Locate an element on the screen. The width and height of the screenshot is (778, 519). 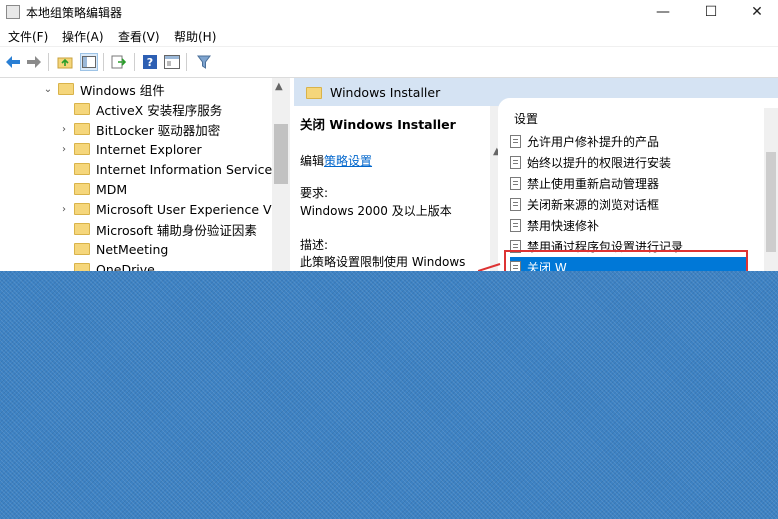
help-icon: ? is located at coordinates (150, 62).